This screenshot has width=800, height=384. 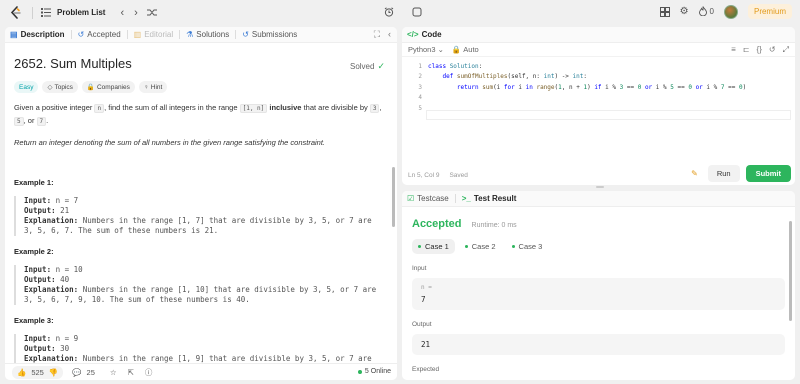 What do you see at coordinates (122, 13) in the screenshot?
I see `prev-problem-icon: ‹` at bounding box center [122, 13].